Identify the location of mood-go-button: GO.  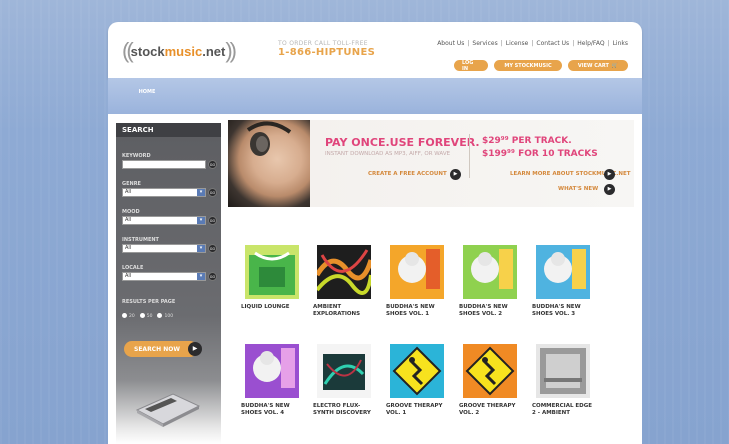
(212, 220).